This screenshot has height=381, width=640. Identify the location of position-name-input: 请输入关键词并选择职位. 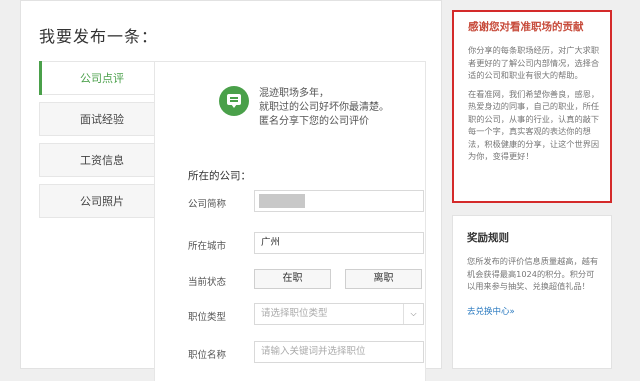
(339, 352).